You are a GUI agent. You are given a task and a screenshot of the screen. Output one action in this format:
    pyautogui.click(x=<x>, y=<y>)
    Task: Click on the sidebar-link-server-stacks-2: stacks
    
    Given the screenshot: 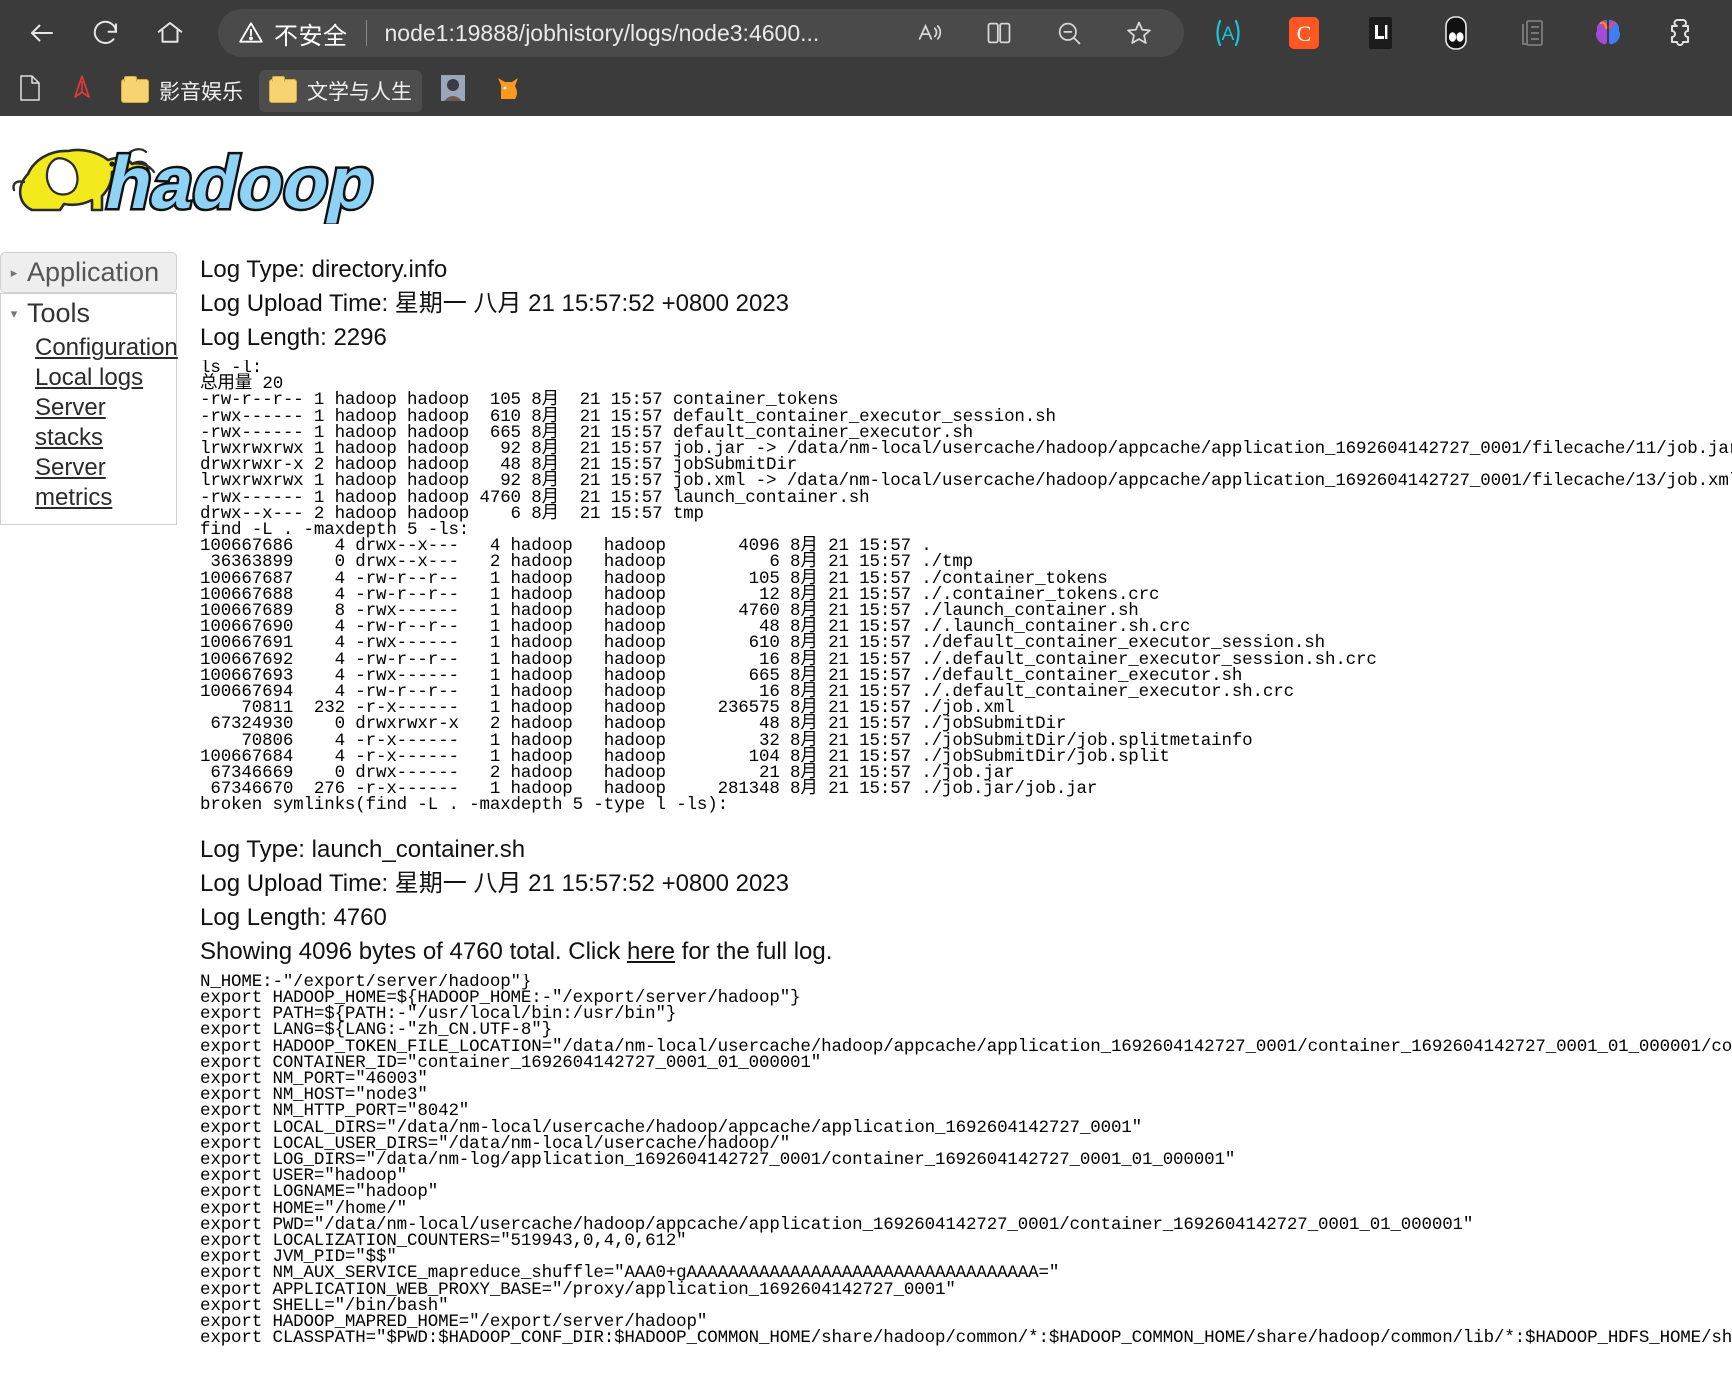 What is the action you would take?
    pyautogui.click(x=105, y=438)
    